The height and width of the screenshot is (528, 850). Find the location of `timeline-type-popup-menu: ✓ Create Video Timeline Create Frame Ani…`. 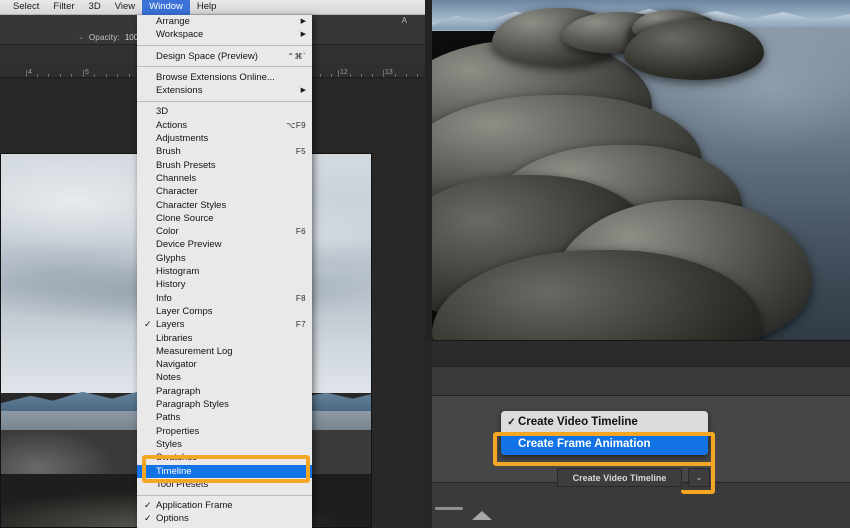

timeline-type-popup-menu: ✓ Create Video Timeline Create Frame Ani… is located at coordinates (604, 433).